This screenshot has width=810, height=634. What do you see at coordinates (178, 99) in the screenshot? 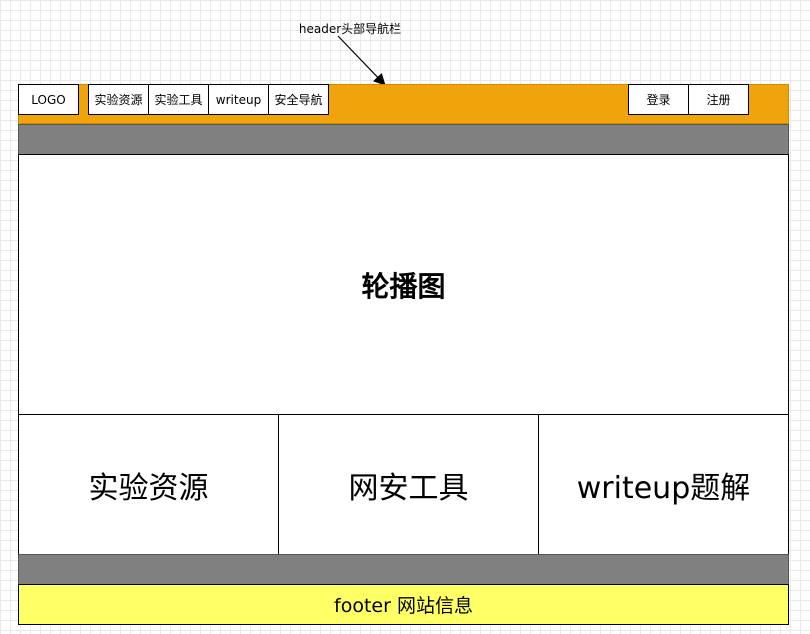
I see `nav-item-lab-tools: 实验工具` at bounding box center [178, 99].